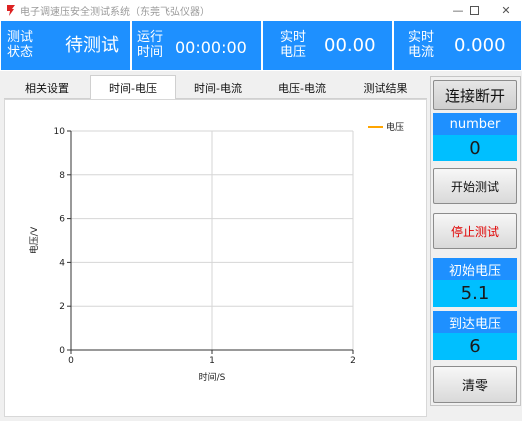 The image size is (522, 421). What do you see at coordinates (475, 293) in the screenshot?
I see `initial-voltage-value: 5.1` at bounding box center [475, 293].